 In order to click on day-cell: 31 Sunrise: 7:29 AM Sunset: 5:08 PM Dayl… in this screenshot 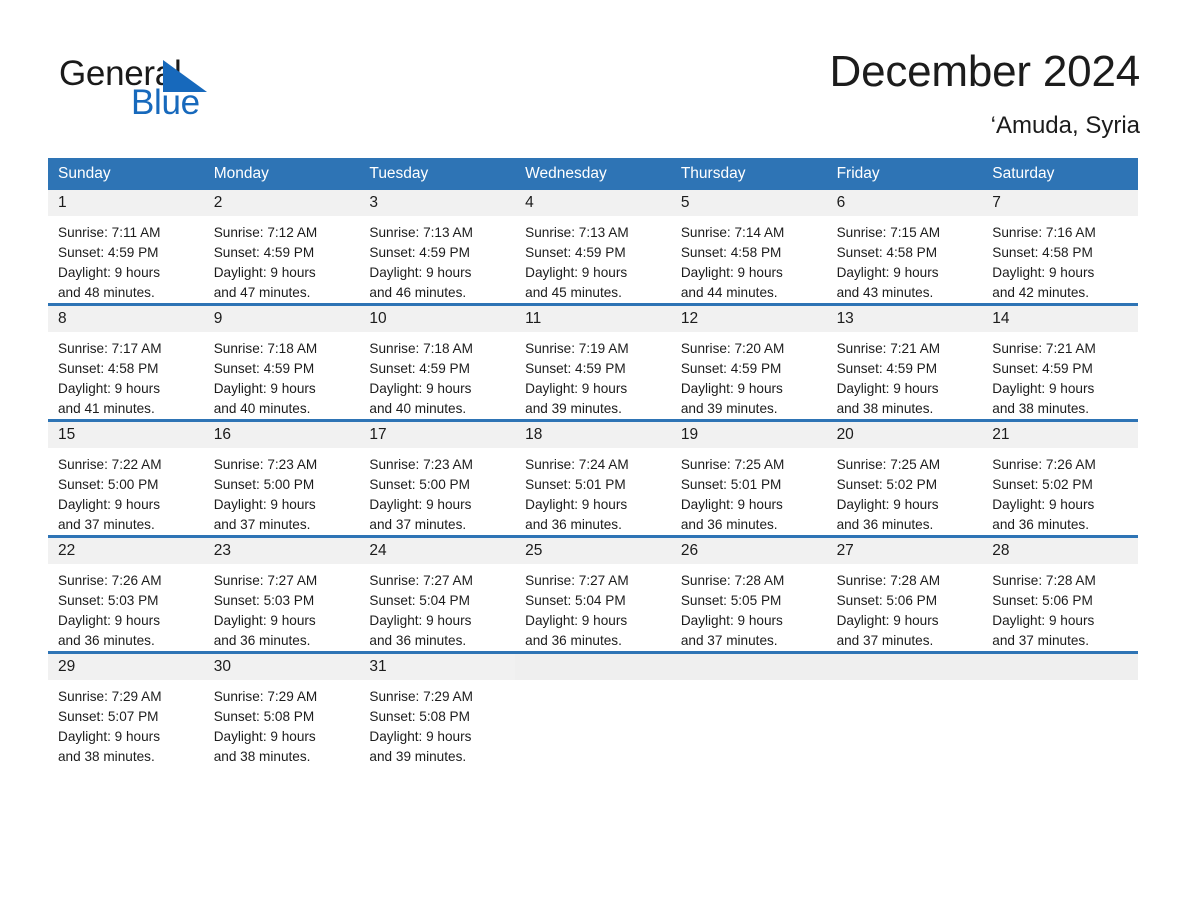, I will do `click(437, 710)`.